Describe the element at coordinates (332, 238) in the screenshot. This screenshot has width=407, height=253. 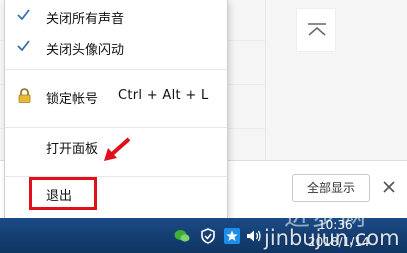
I see `watermark-url: jinbujun.com` at that location.